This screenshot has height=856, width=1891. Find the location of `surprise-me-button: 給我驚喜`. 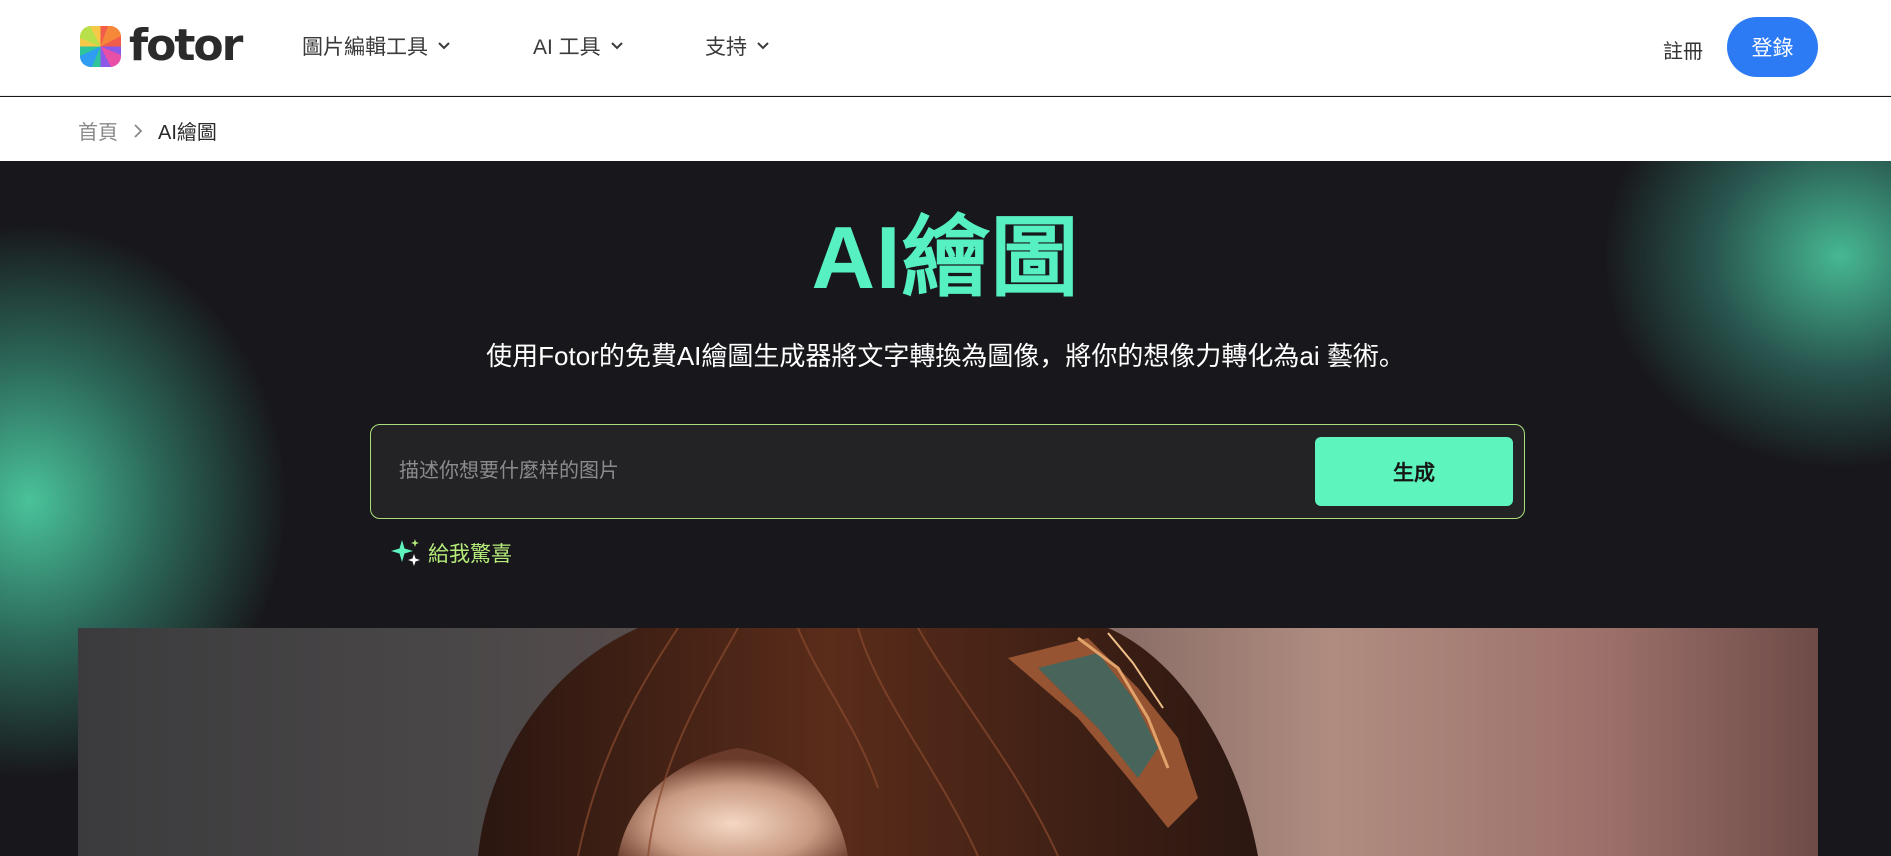

surprise-me-button: 給我驚喜 is located at coordinates (451, 553).